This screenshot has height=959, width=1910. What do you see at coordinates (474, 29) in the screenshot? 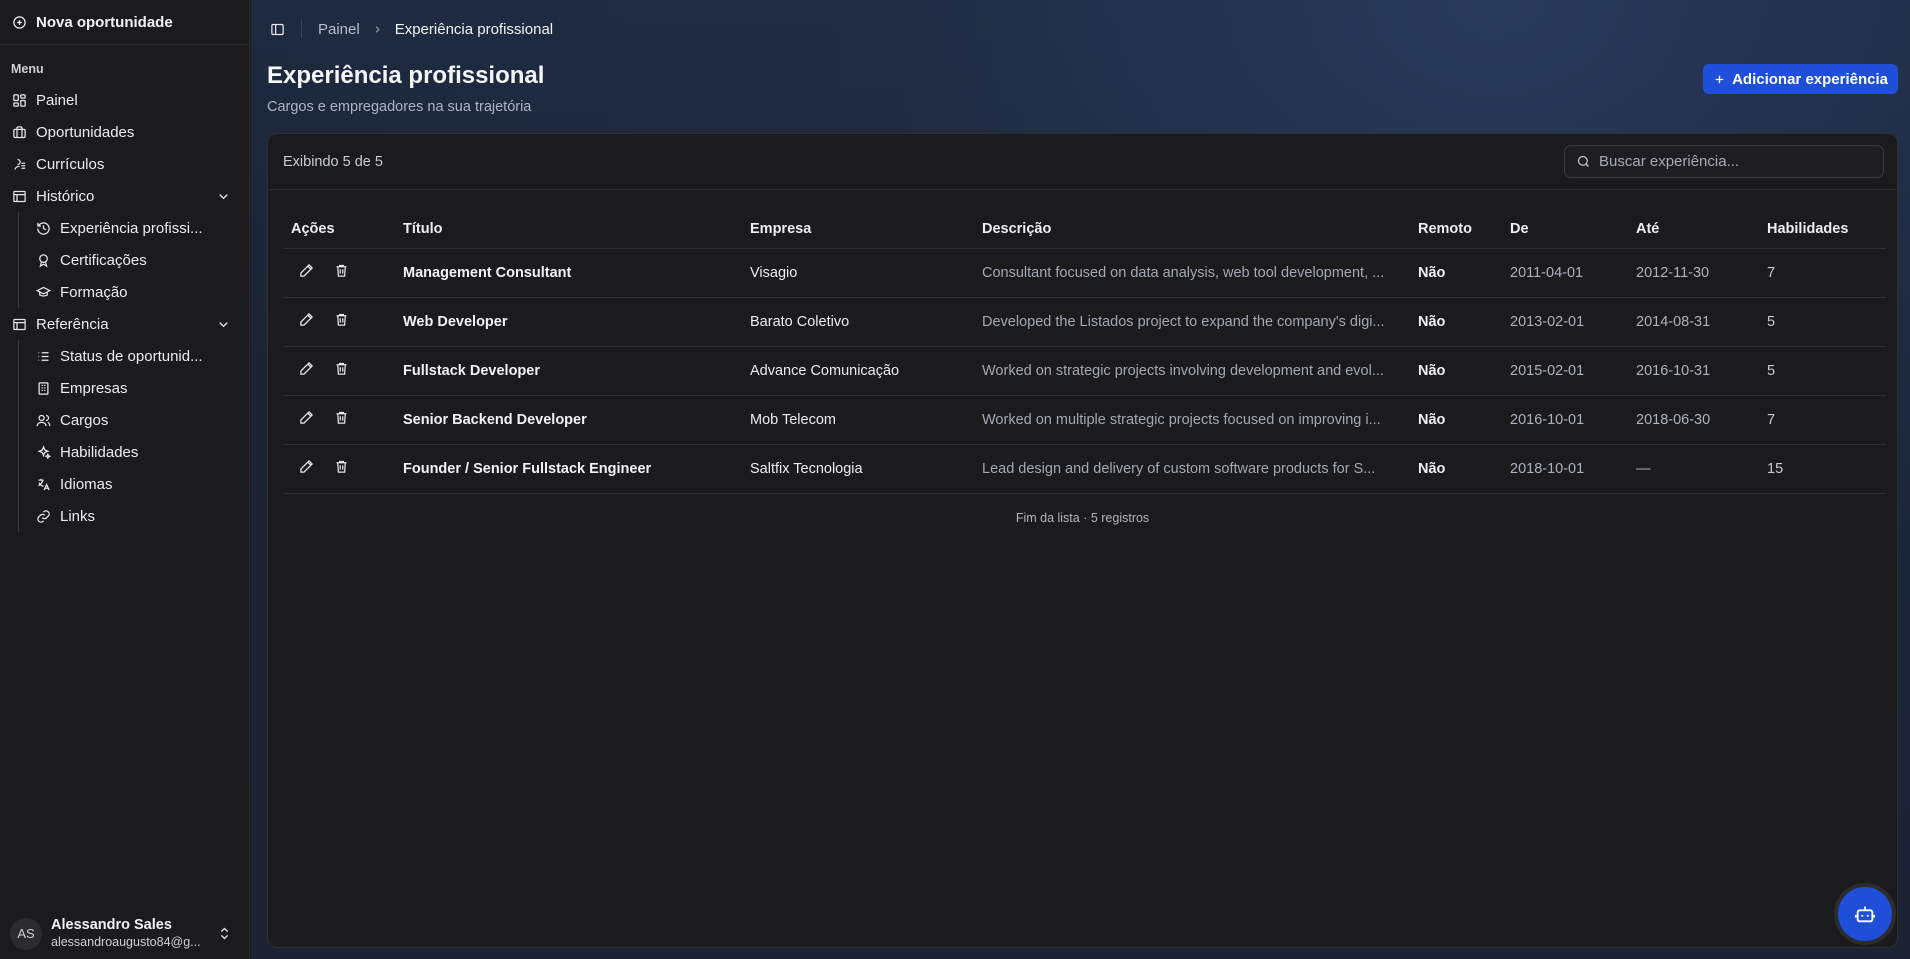
I see `breadcrumb-current: Experiência profissional` at bounding box center [474, 29].